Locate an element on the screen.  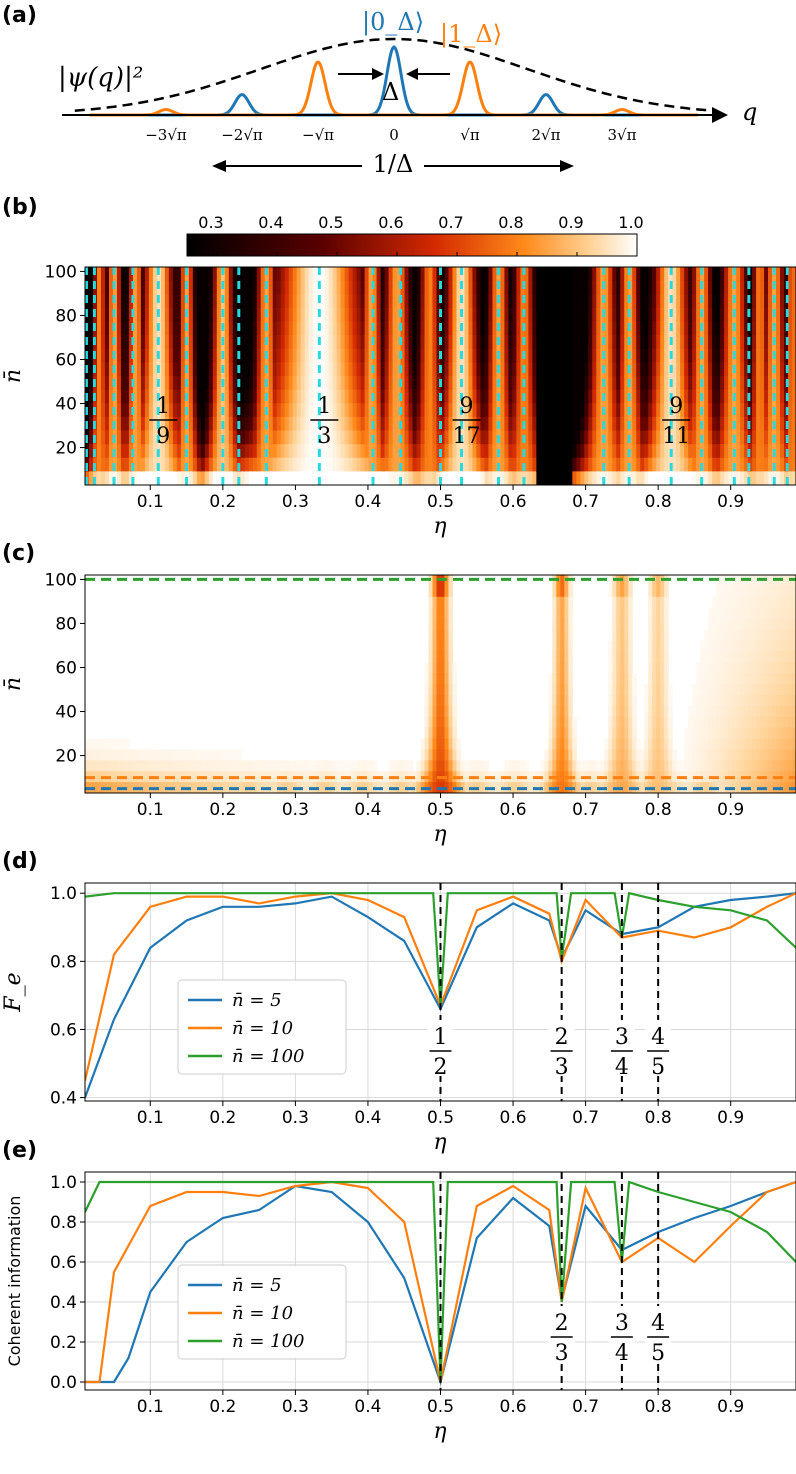
x-tick-label: 0.4 is located at coordinates (367, 810).